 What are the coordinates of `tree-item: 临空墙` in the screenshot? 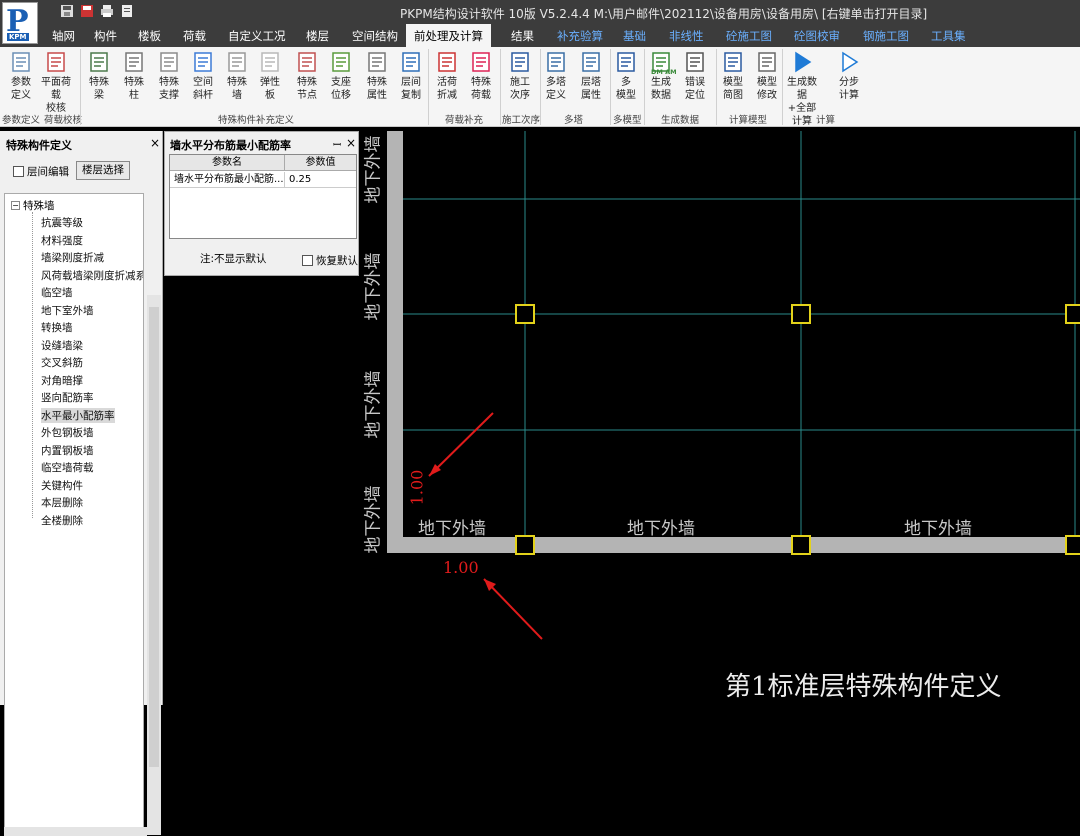 It's located at (57, 292).